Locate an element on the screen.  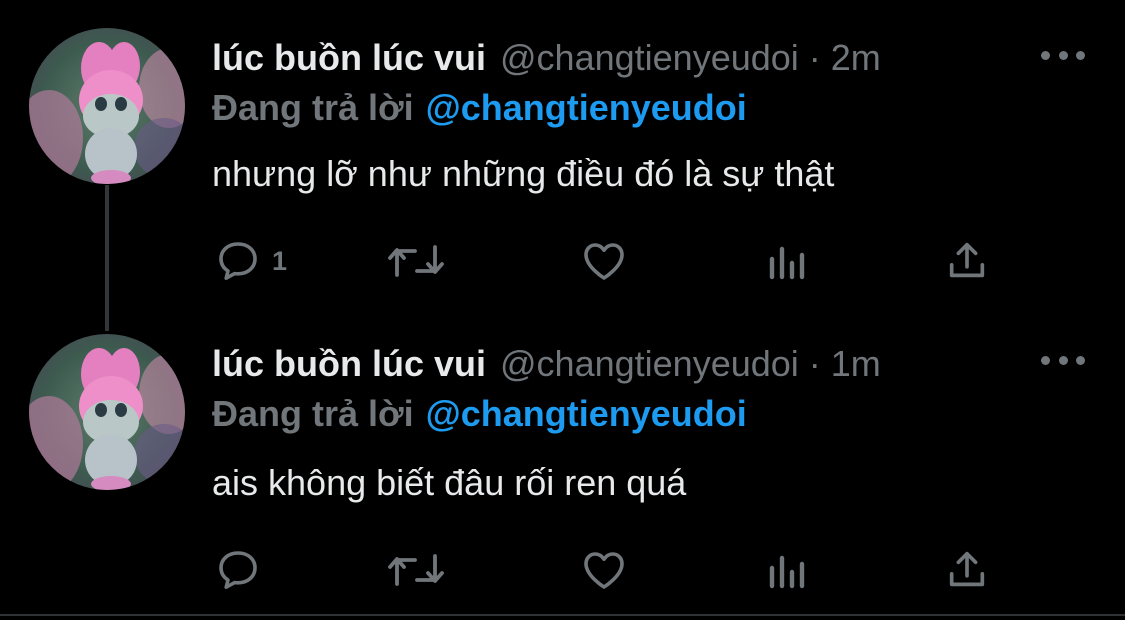
timestamp: 2m is located at coordinates (856, 58).